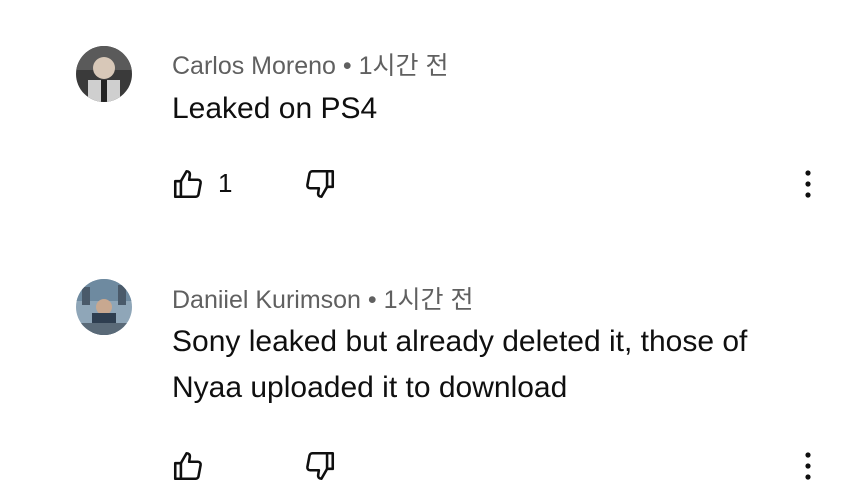  I want to click on like-count: 1, so click(225, 183).